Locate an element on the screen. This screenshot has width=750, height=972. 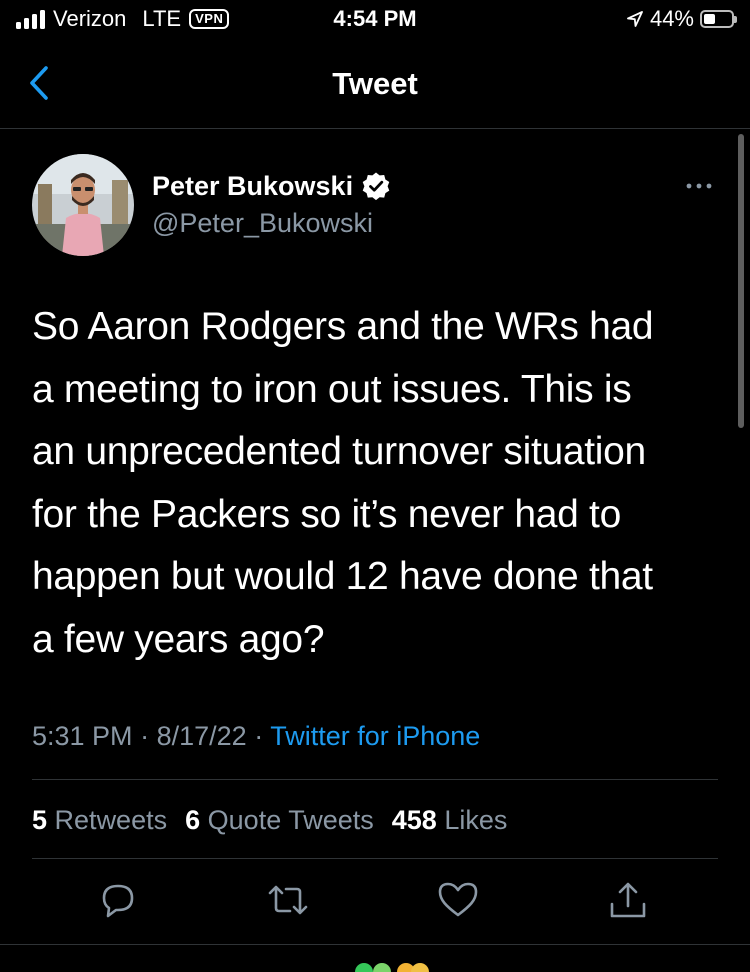
likes-count: 458 is located at coordinates (414, 820).